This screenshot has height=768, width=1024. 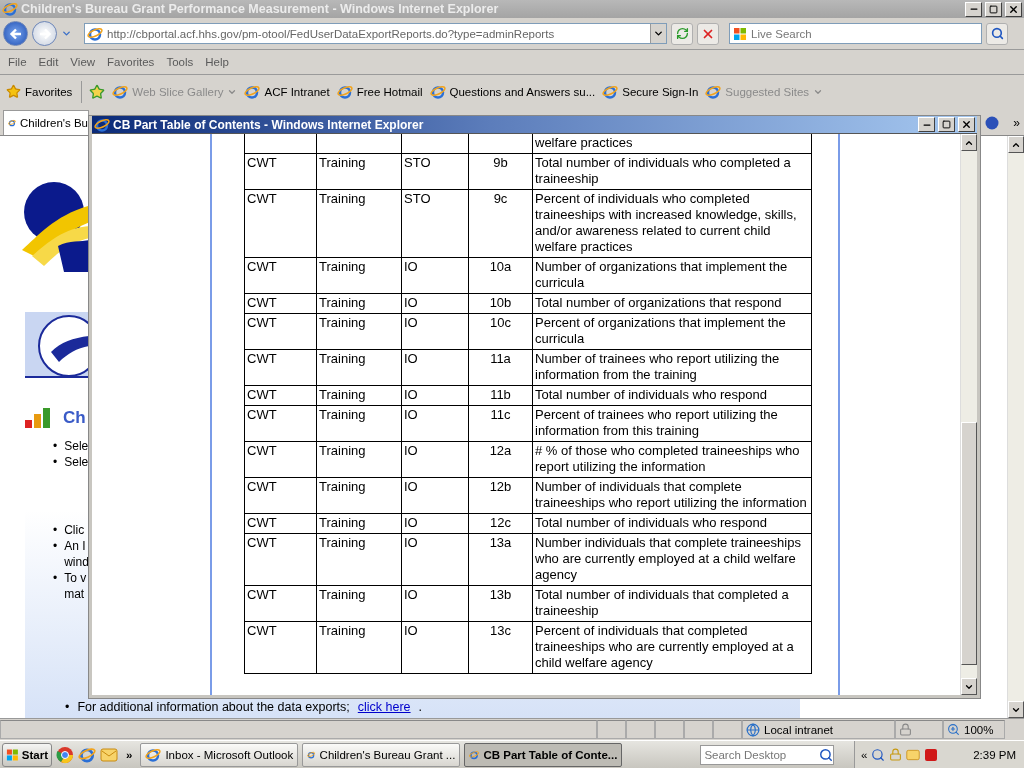 What do you see at coordinates (672, 423) in the screenshot?
I see `table-cell: Percent of trainees who report utilizing the information from this training` at bounding box center [672, 423].